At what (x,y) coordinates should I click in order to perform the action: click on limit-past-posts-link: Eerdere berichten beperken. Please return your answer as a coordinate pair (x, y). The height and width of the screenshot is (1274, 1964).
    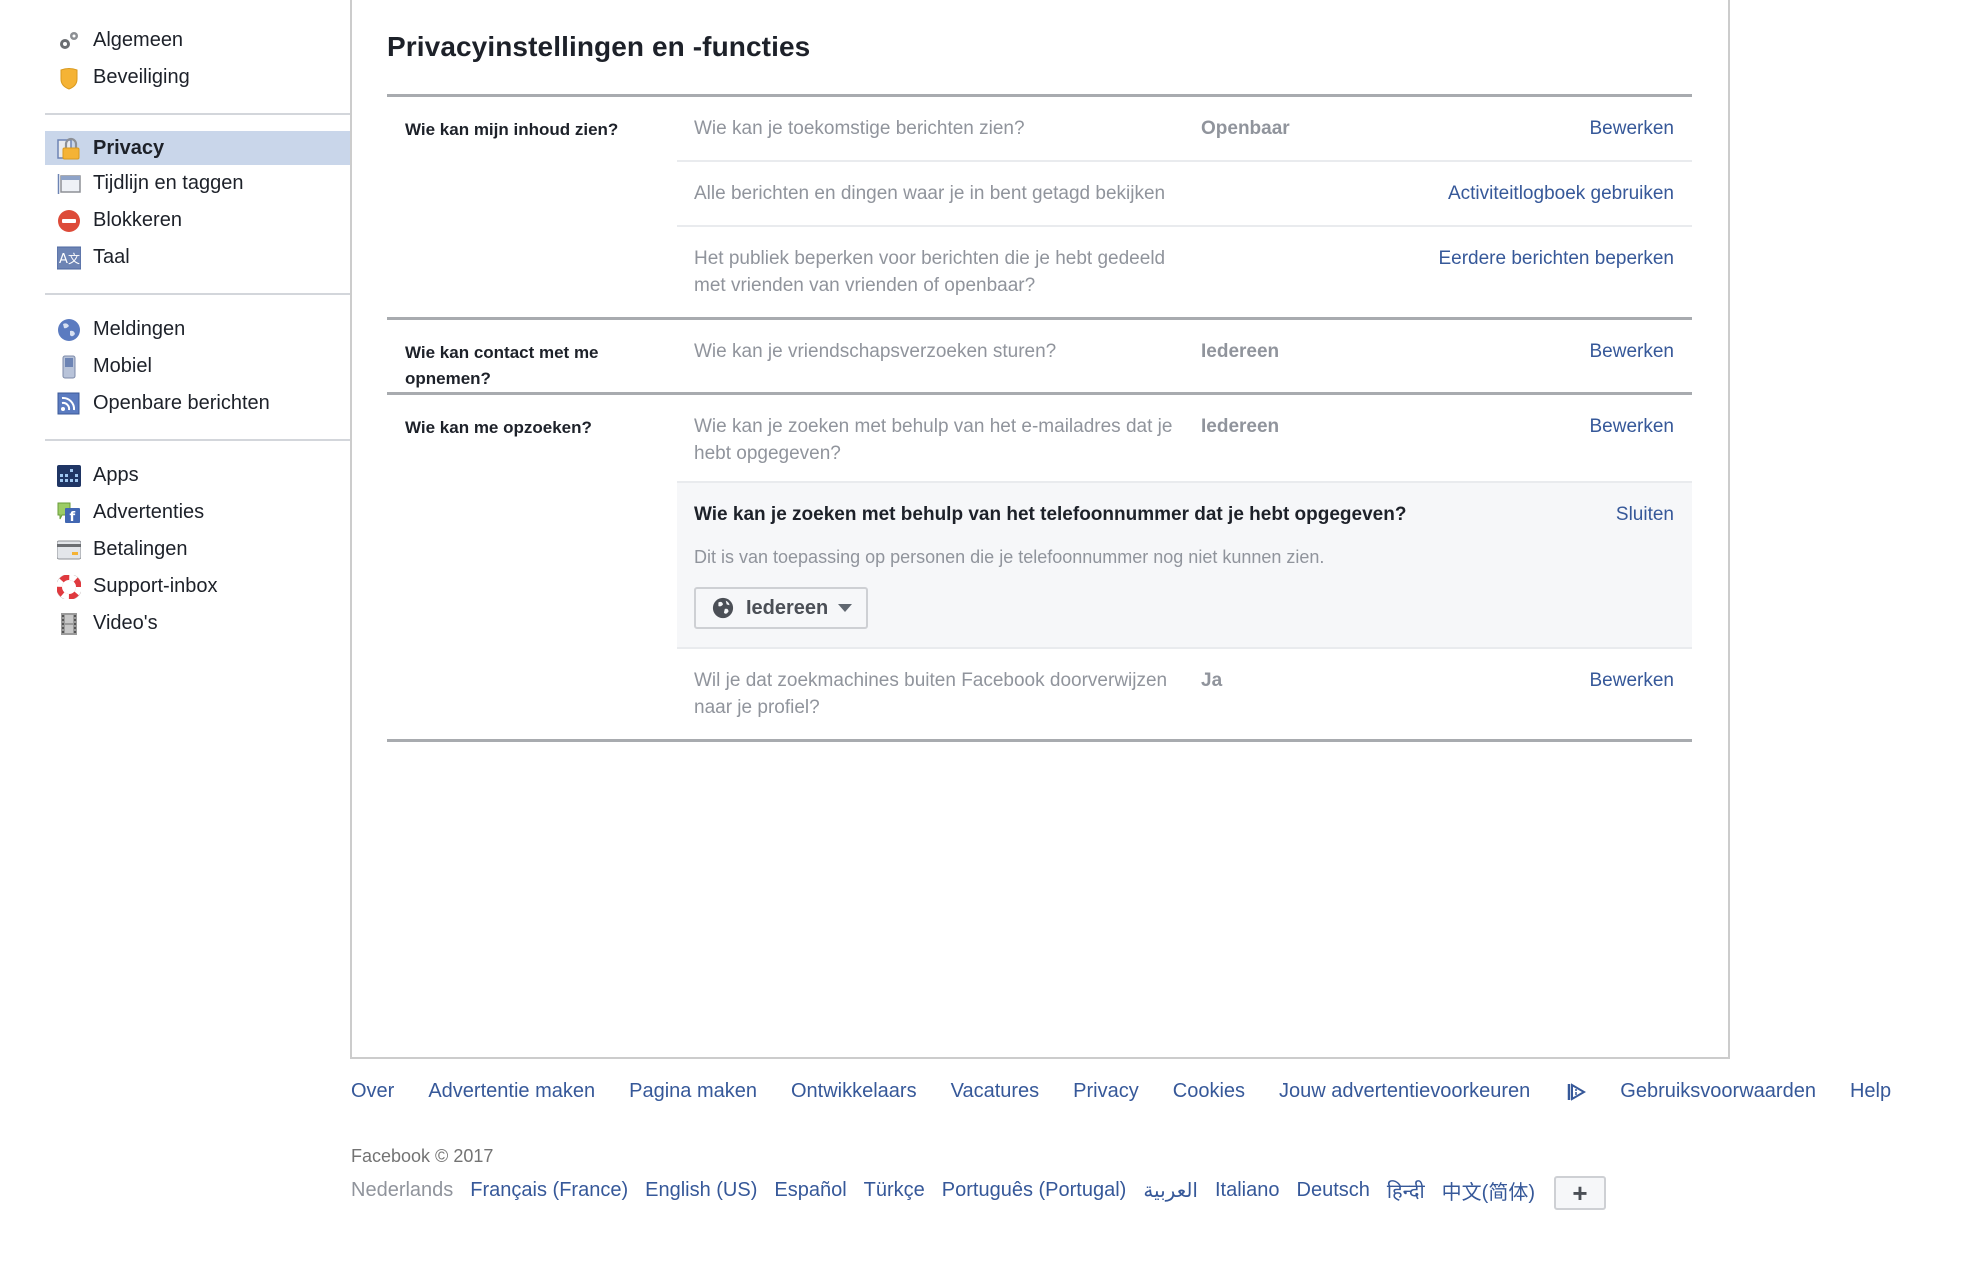
    Looking at the image, I should click on (1537, 272).